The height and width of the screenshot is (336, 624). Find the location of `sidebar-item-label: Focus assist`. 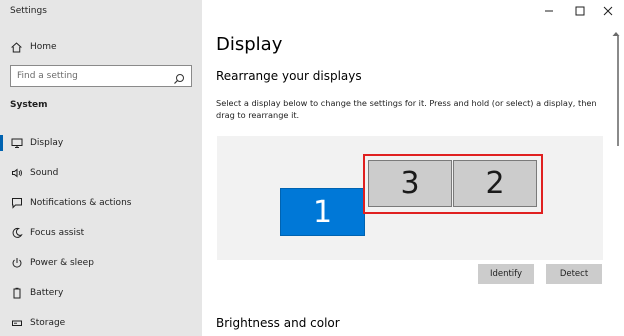

sidebar-item-label: Focus assist is located at coordinates (57, 233).